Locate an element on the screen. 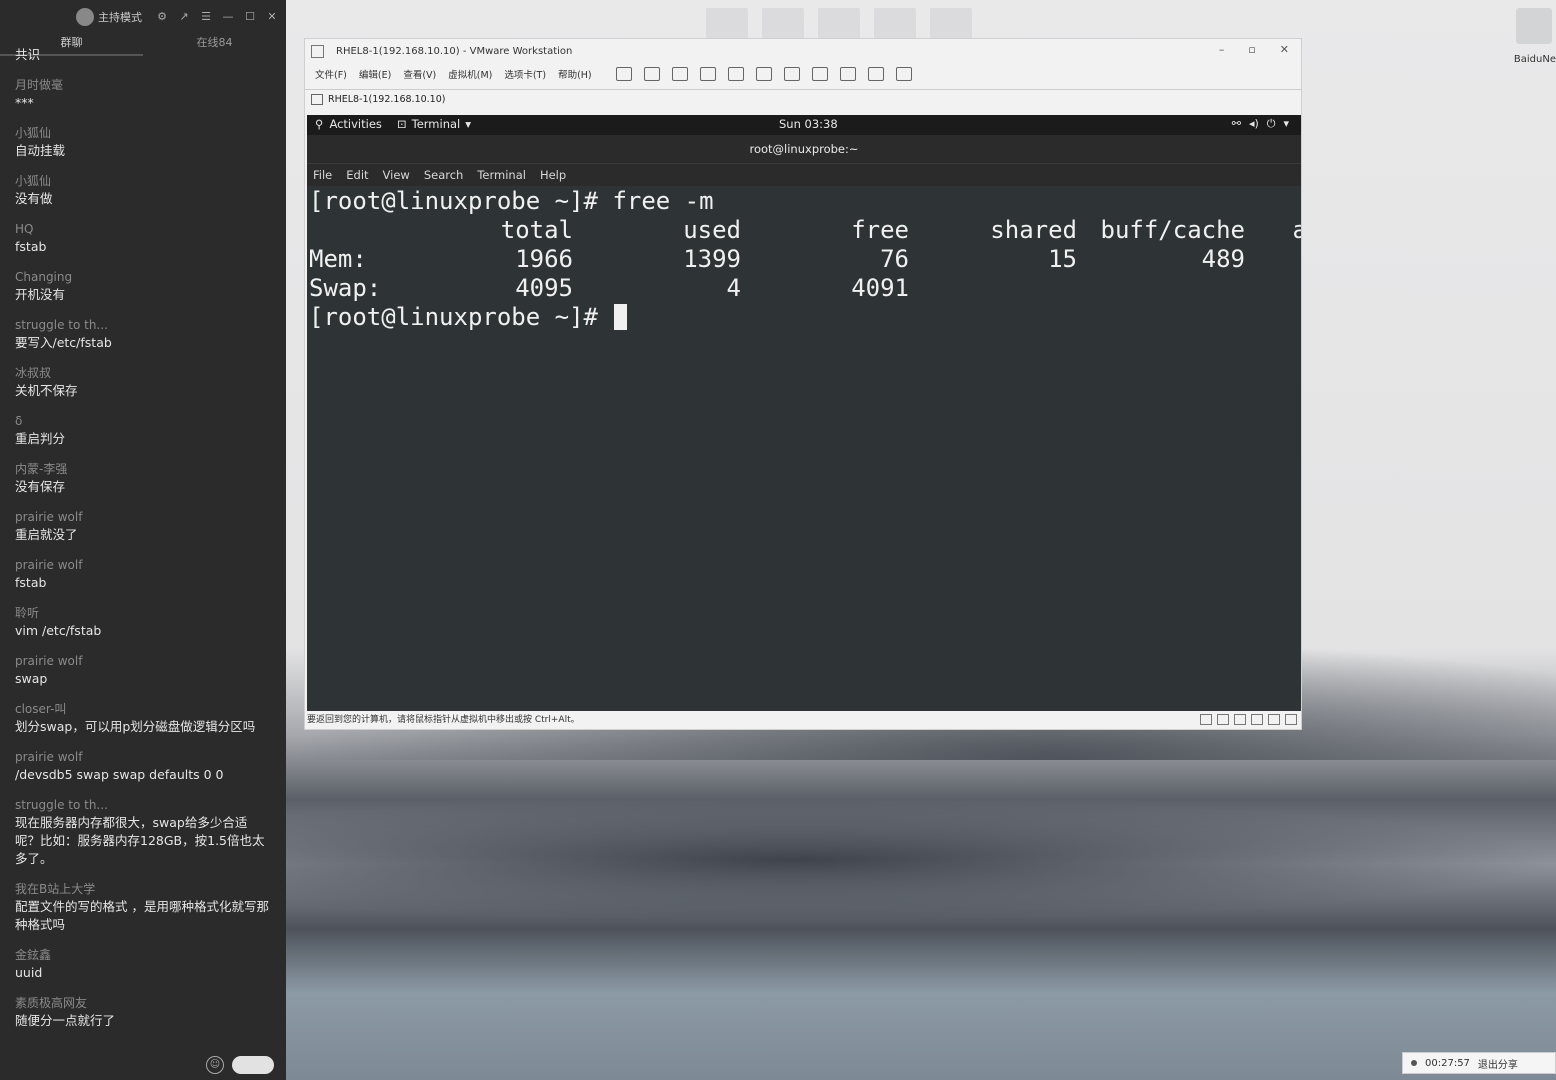  thumbnail-icon is located at coordinates (791, 74).